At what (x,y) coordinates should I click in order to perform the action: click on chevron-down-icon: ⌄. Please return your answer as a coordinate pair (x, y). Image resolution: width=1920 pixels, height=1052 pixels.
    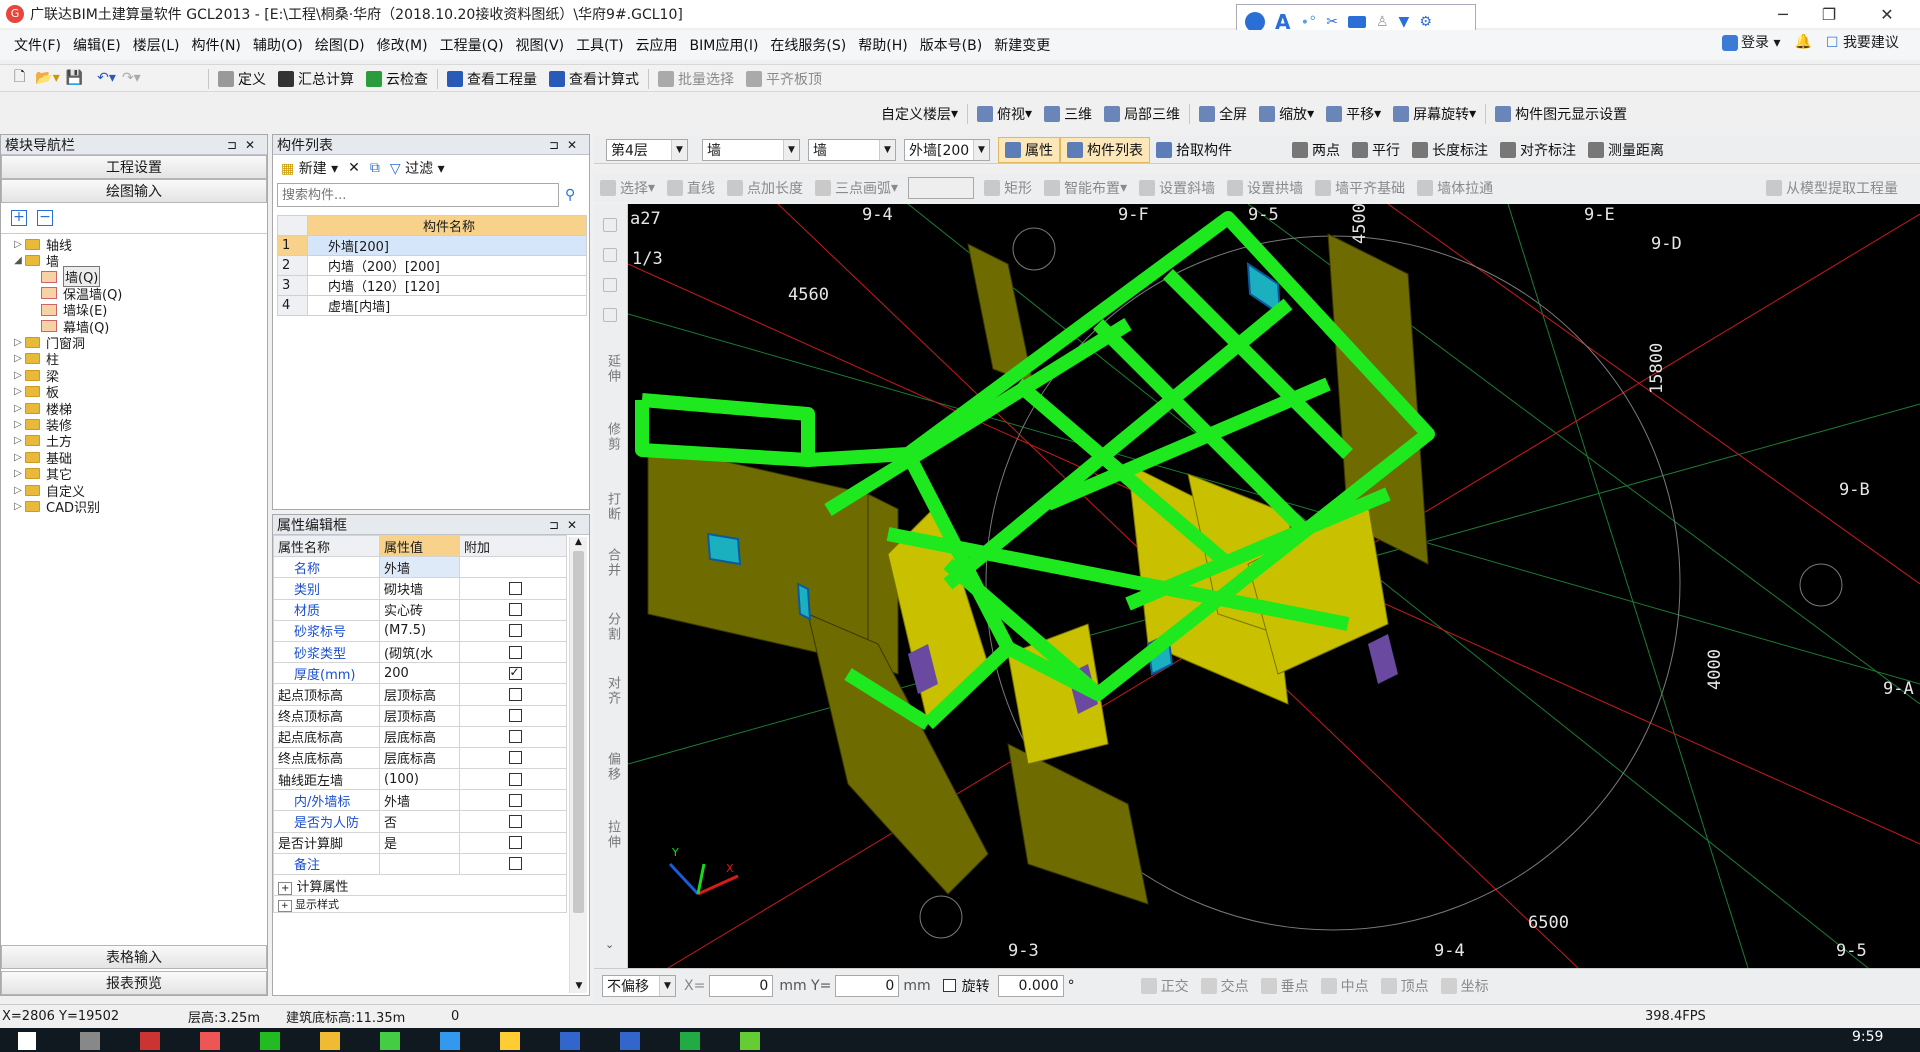
    Looking at the image, I should click on (609, 944).